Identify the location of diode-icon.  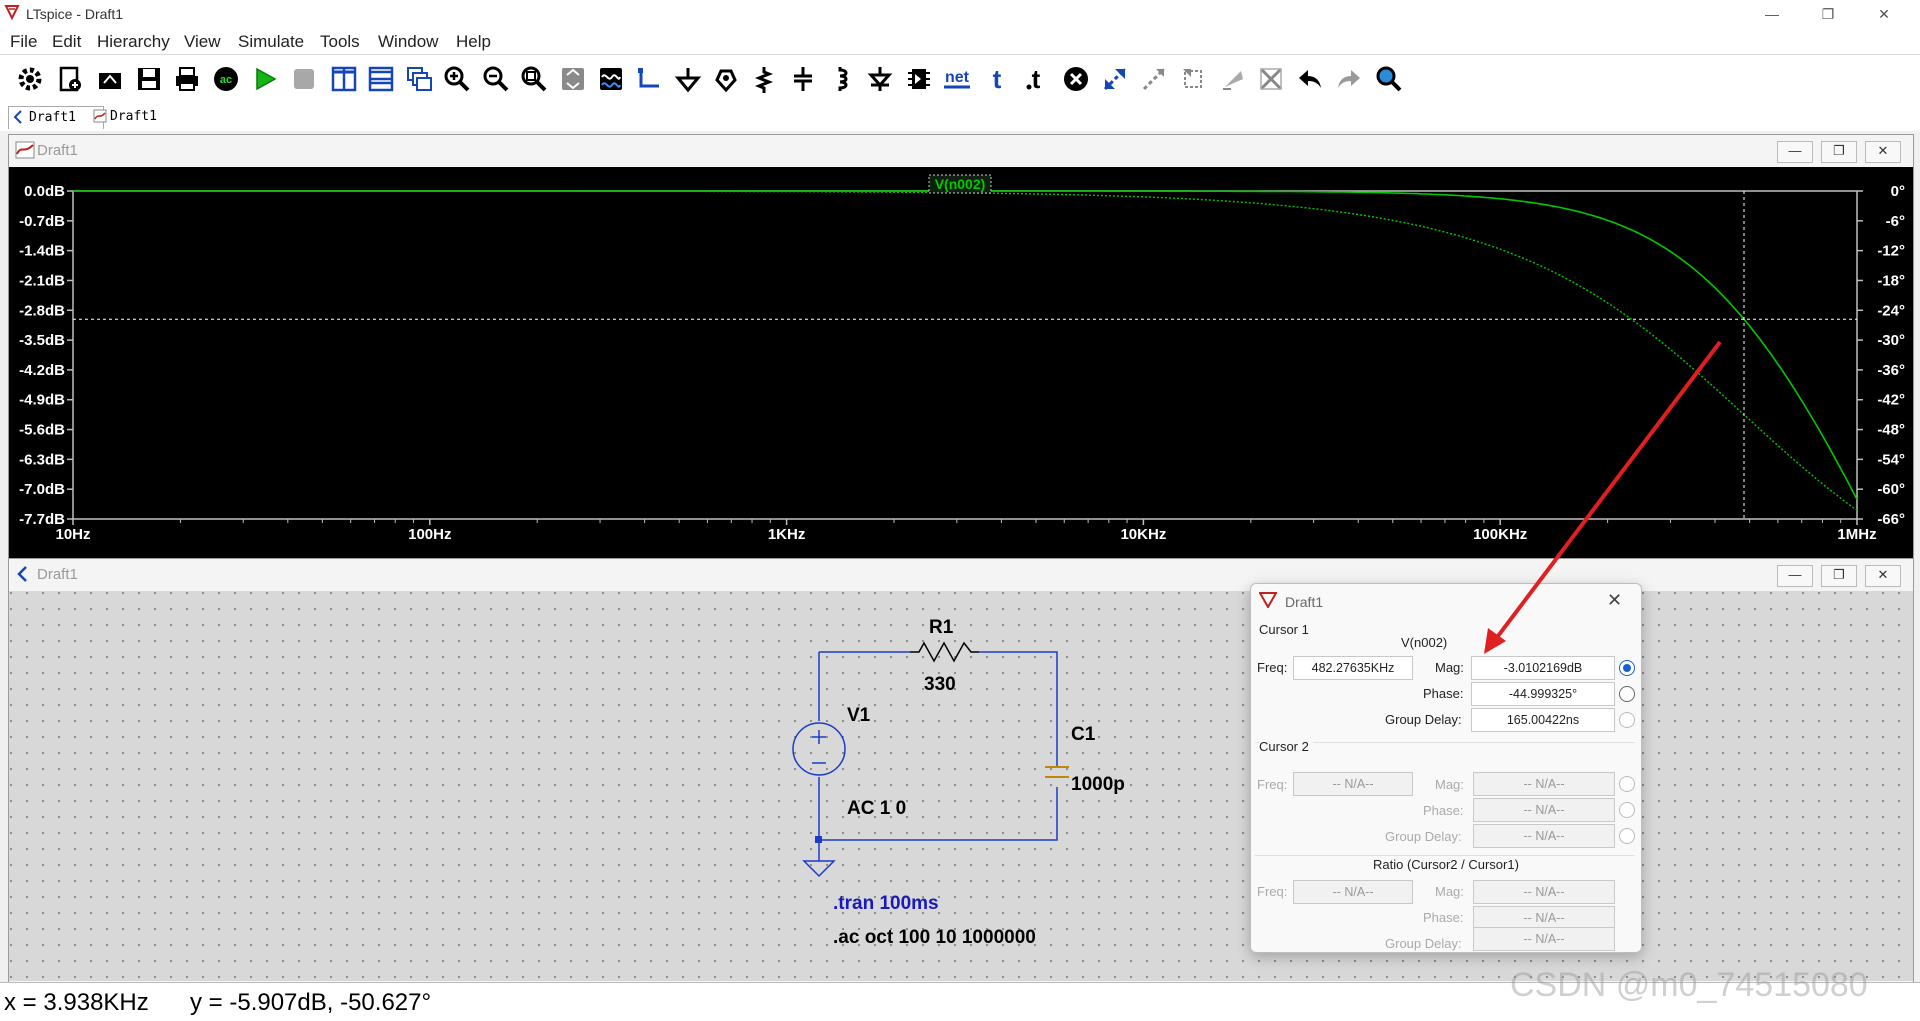
(880, 79).